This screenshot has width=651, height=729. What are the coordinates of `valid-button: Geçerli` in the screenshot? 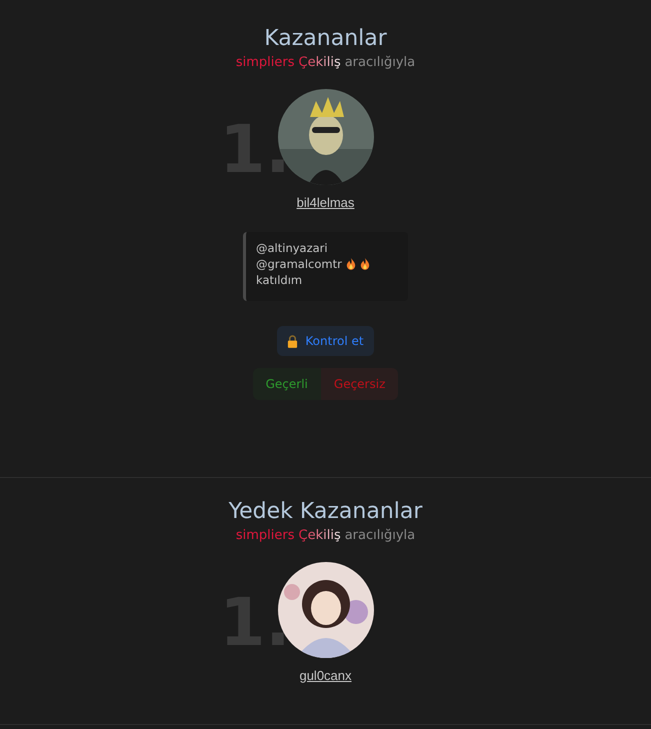 It's located at (286, 384).